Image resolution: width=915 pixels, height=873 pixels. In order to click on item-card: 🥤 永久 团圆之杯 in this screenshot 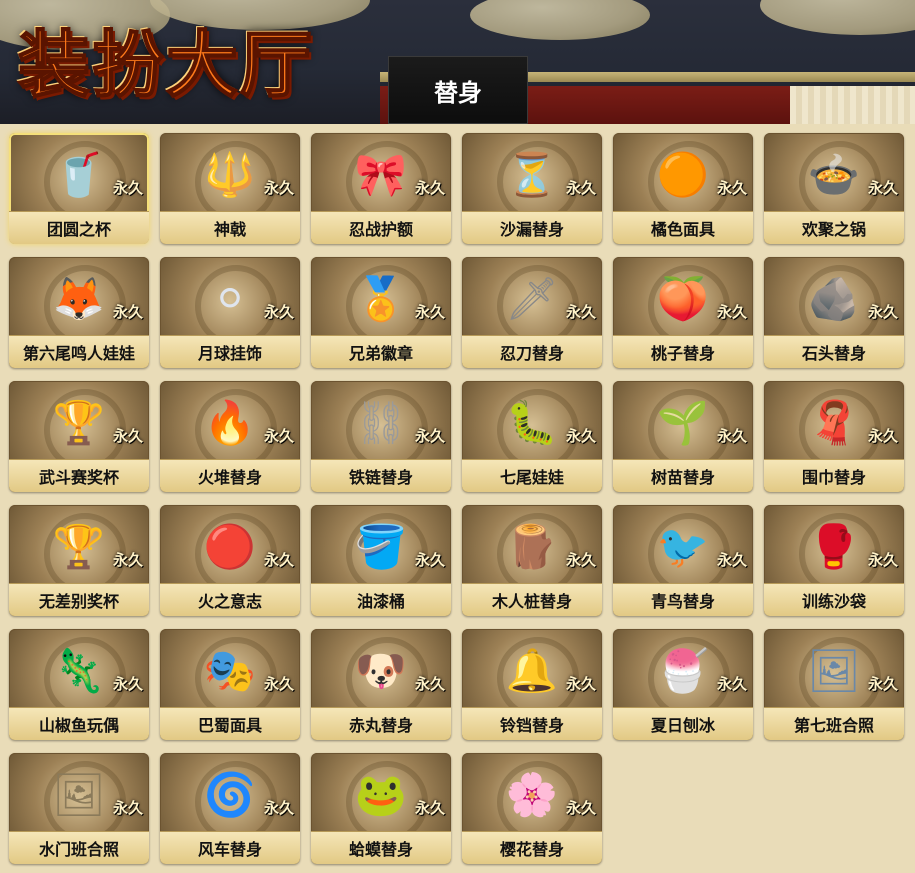, I will do `click(79, 188)`.